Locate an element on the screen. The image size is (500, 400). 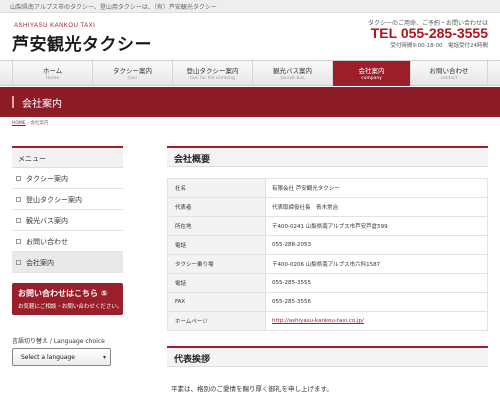
table-row: FAX 055-285-3556 is located at coordinates (327, 302).